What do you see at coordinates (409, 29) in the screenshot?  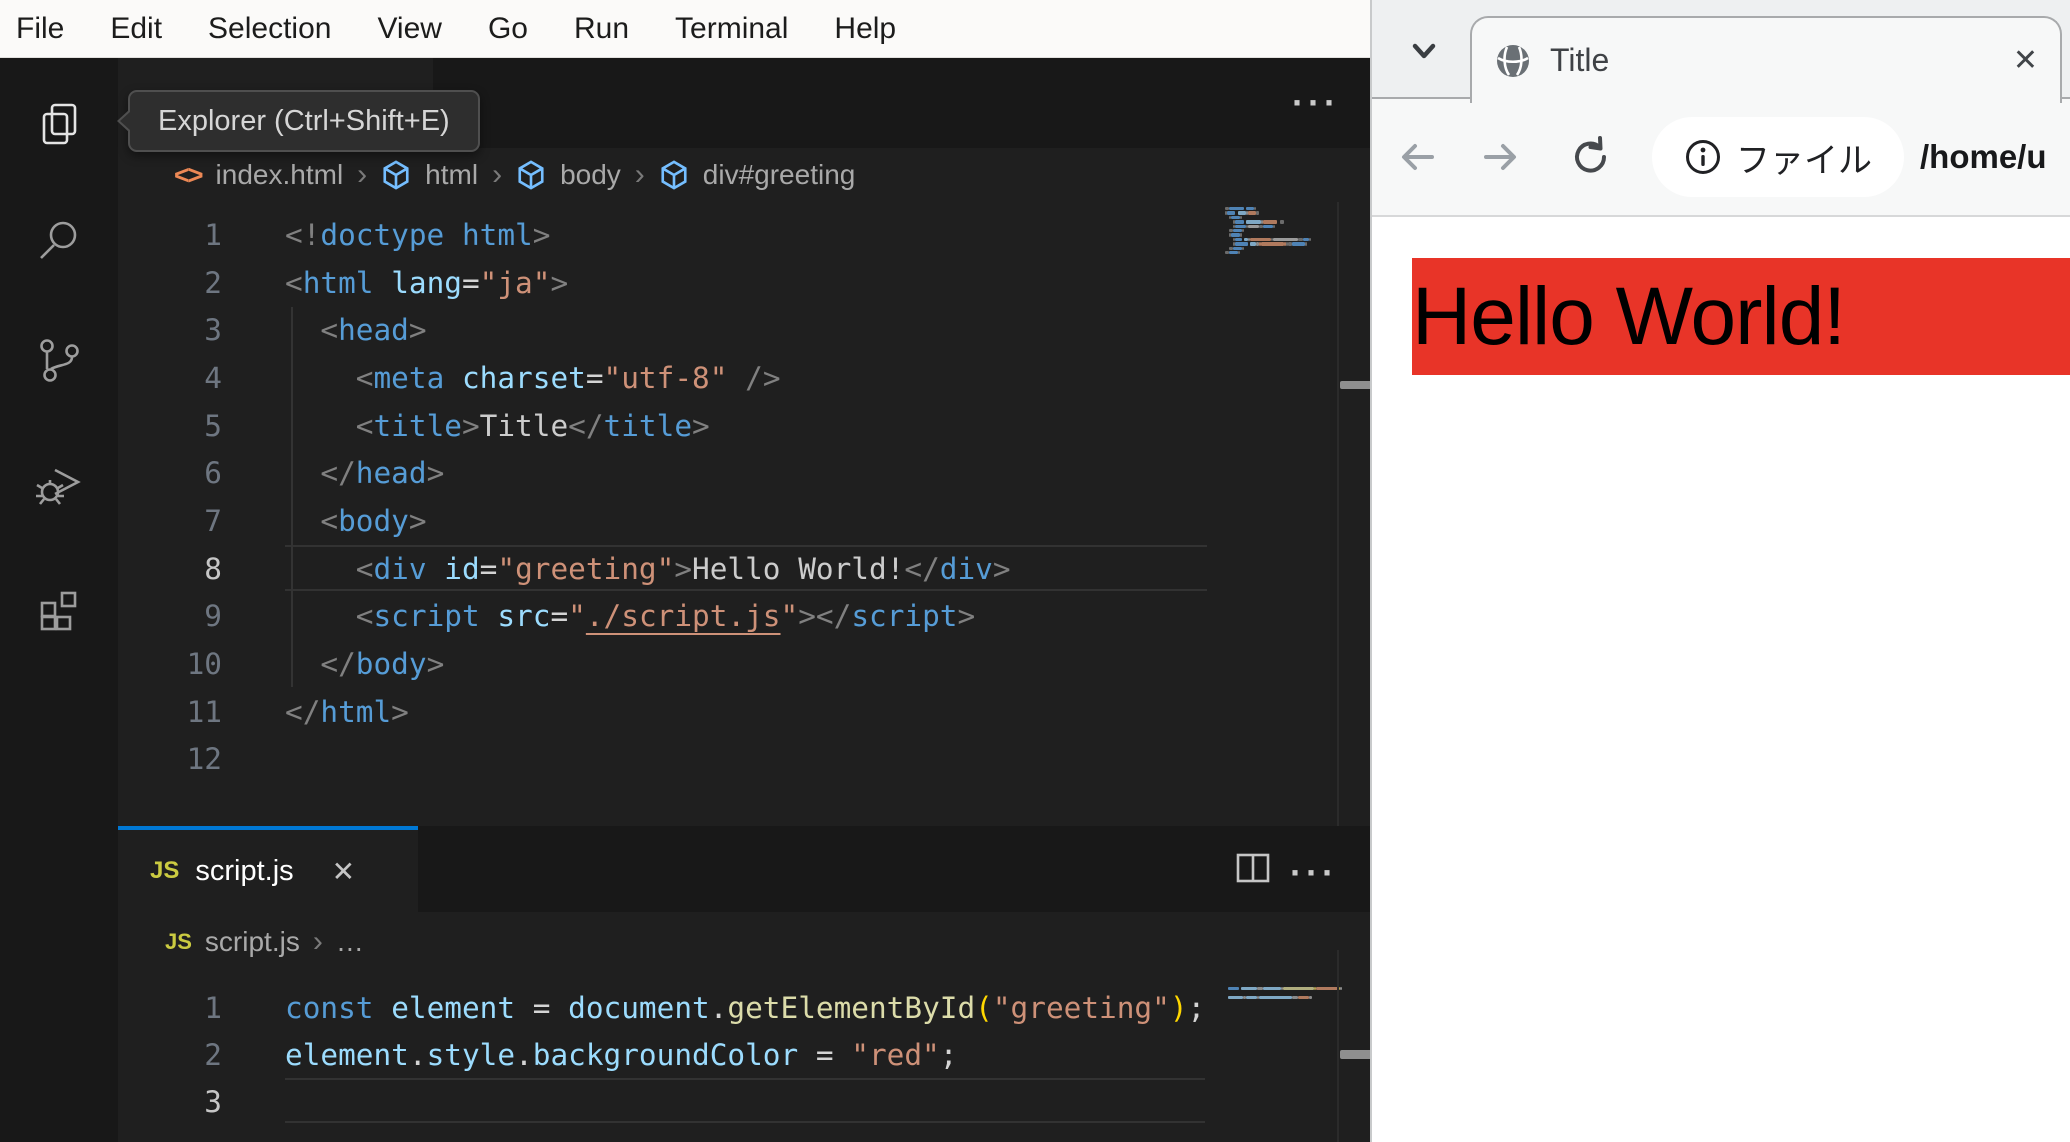 I see `menu-view: View` at bounding box center [409, 29].